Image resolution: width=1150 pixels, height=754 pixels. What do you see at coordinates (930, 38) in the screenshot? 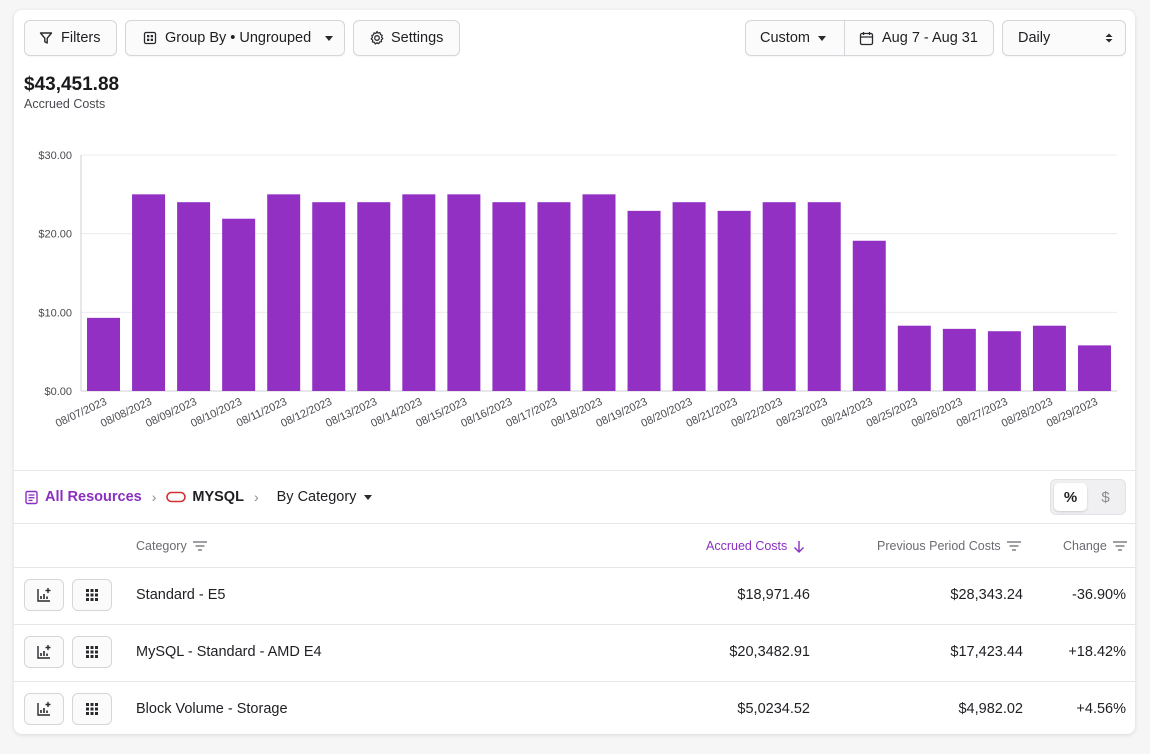
I see `date-range-label: Aug 7 - Aug 31` at bounding box center [930, 38].